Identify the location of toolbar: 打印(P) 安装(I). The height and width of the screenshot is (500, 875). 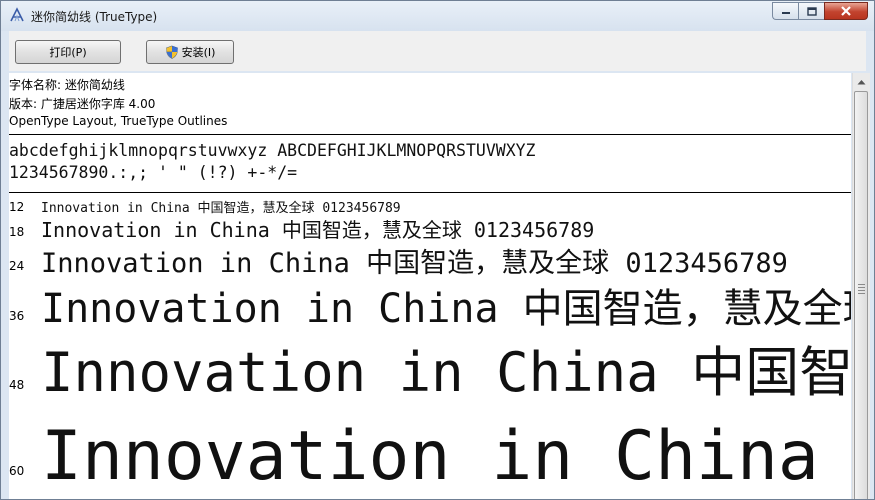
(437, 51).